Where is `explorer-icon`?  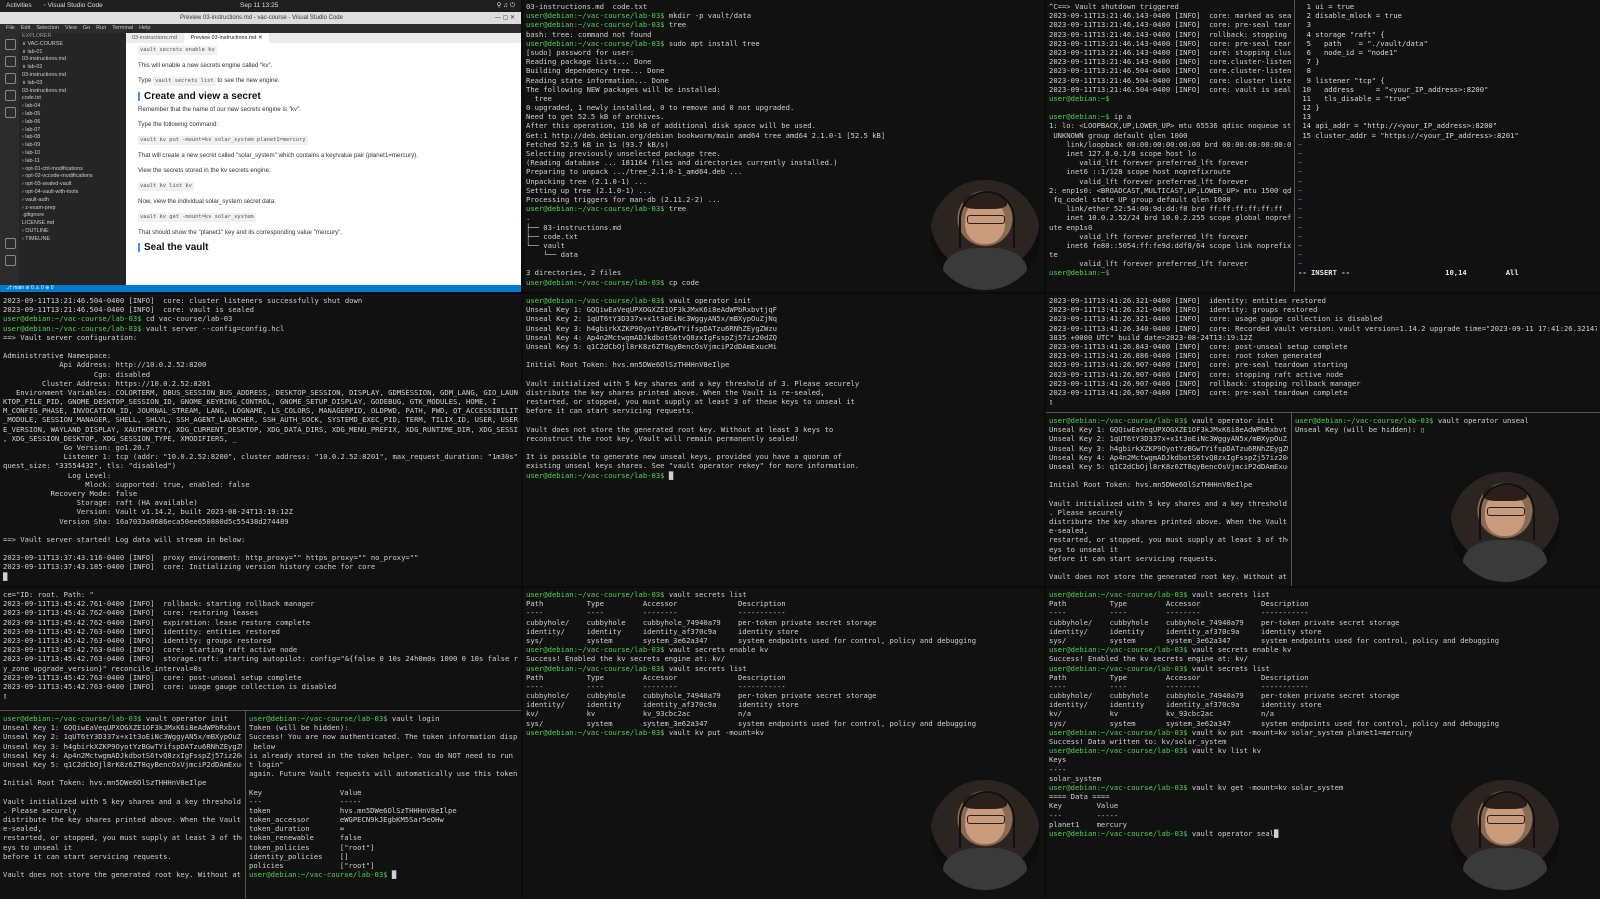 explorer-icon is located at coordinates (10, 44).